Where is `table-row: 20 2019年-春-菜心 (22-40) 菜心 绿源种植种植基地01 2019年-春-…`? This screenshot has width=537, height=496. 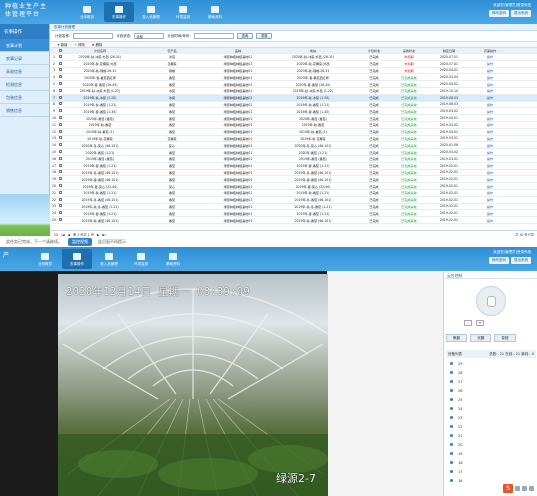 table-row: 20 2019年-春-菜心 (22-40) 菜心 绿源种植种植基地01 2019年-春-… is located at coordinates (294, 186).